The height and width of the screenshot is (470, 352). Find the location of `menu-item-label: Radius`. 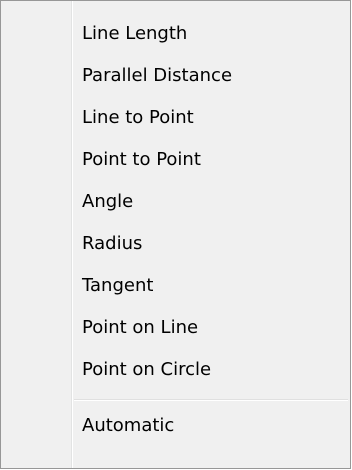

menu-item-label: Radius is located at coordinates (112, 243).